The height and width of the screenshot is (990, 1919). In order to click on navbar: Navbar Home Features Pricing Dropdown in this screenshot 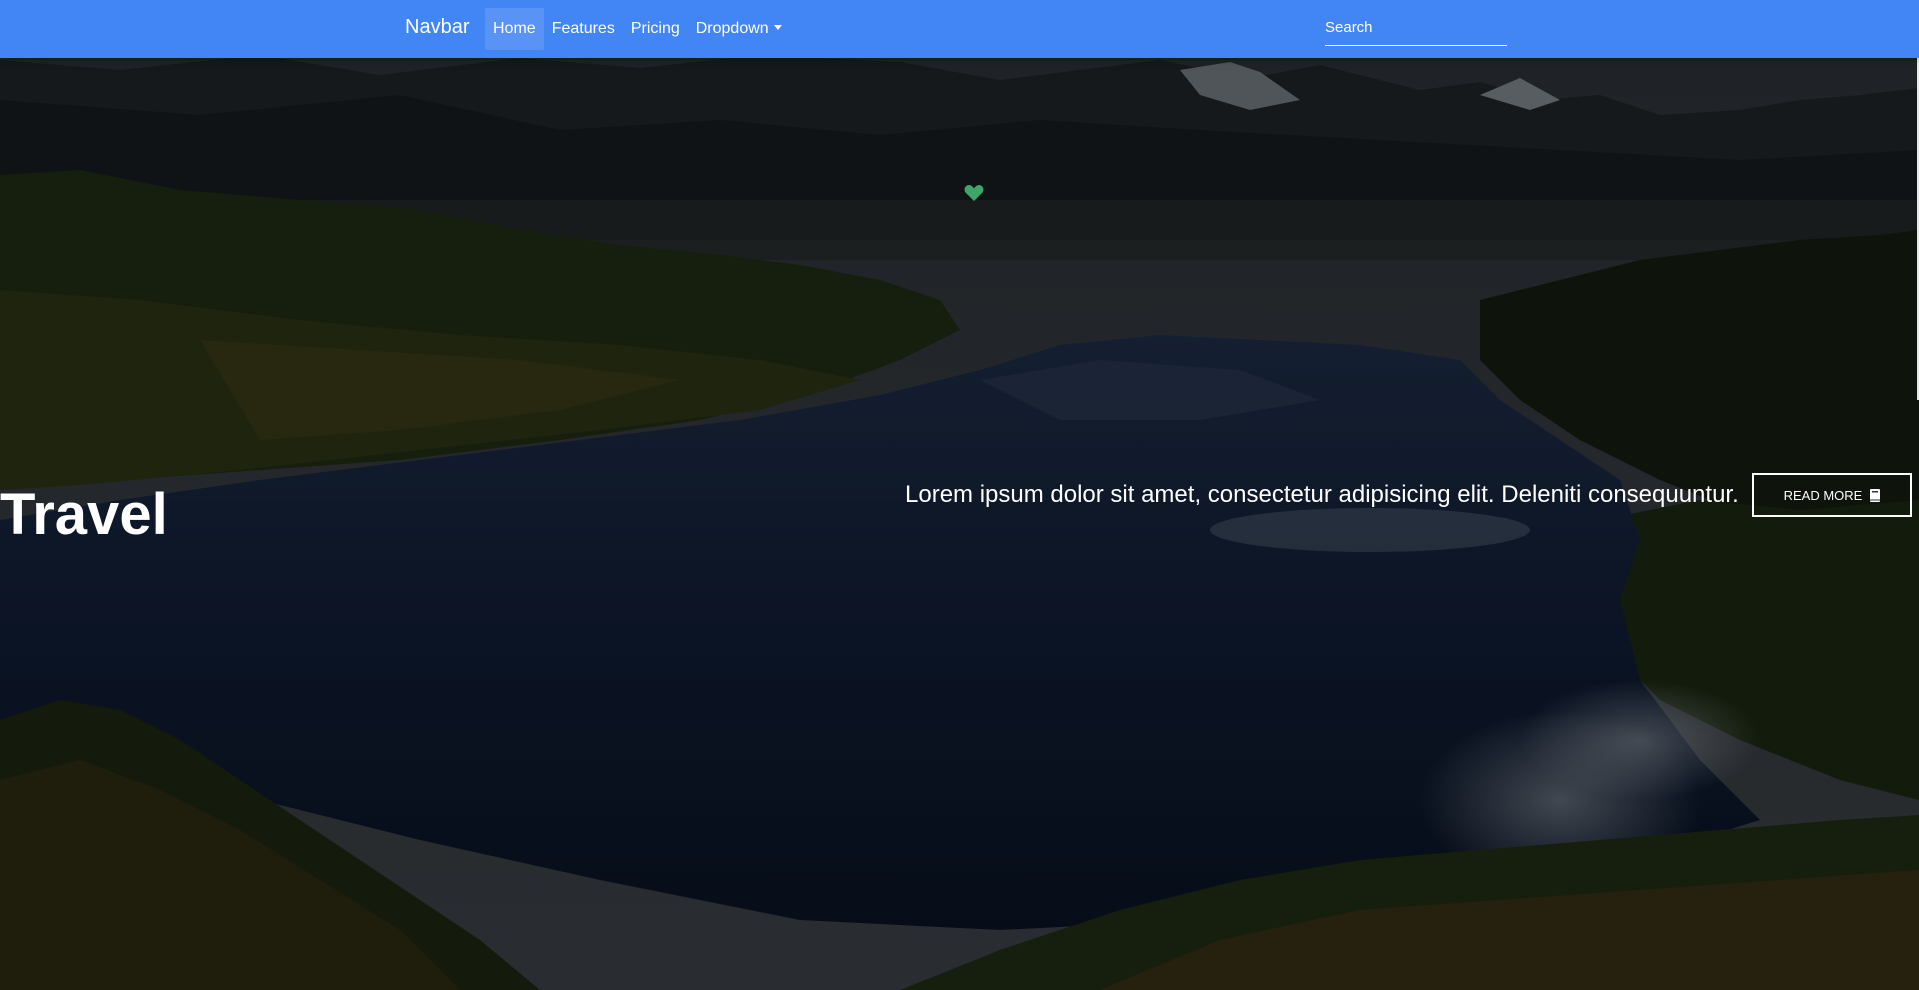, I will do `click(959, 29)`.